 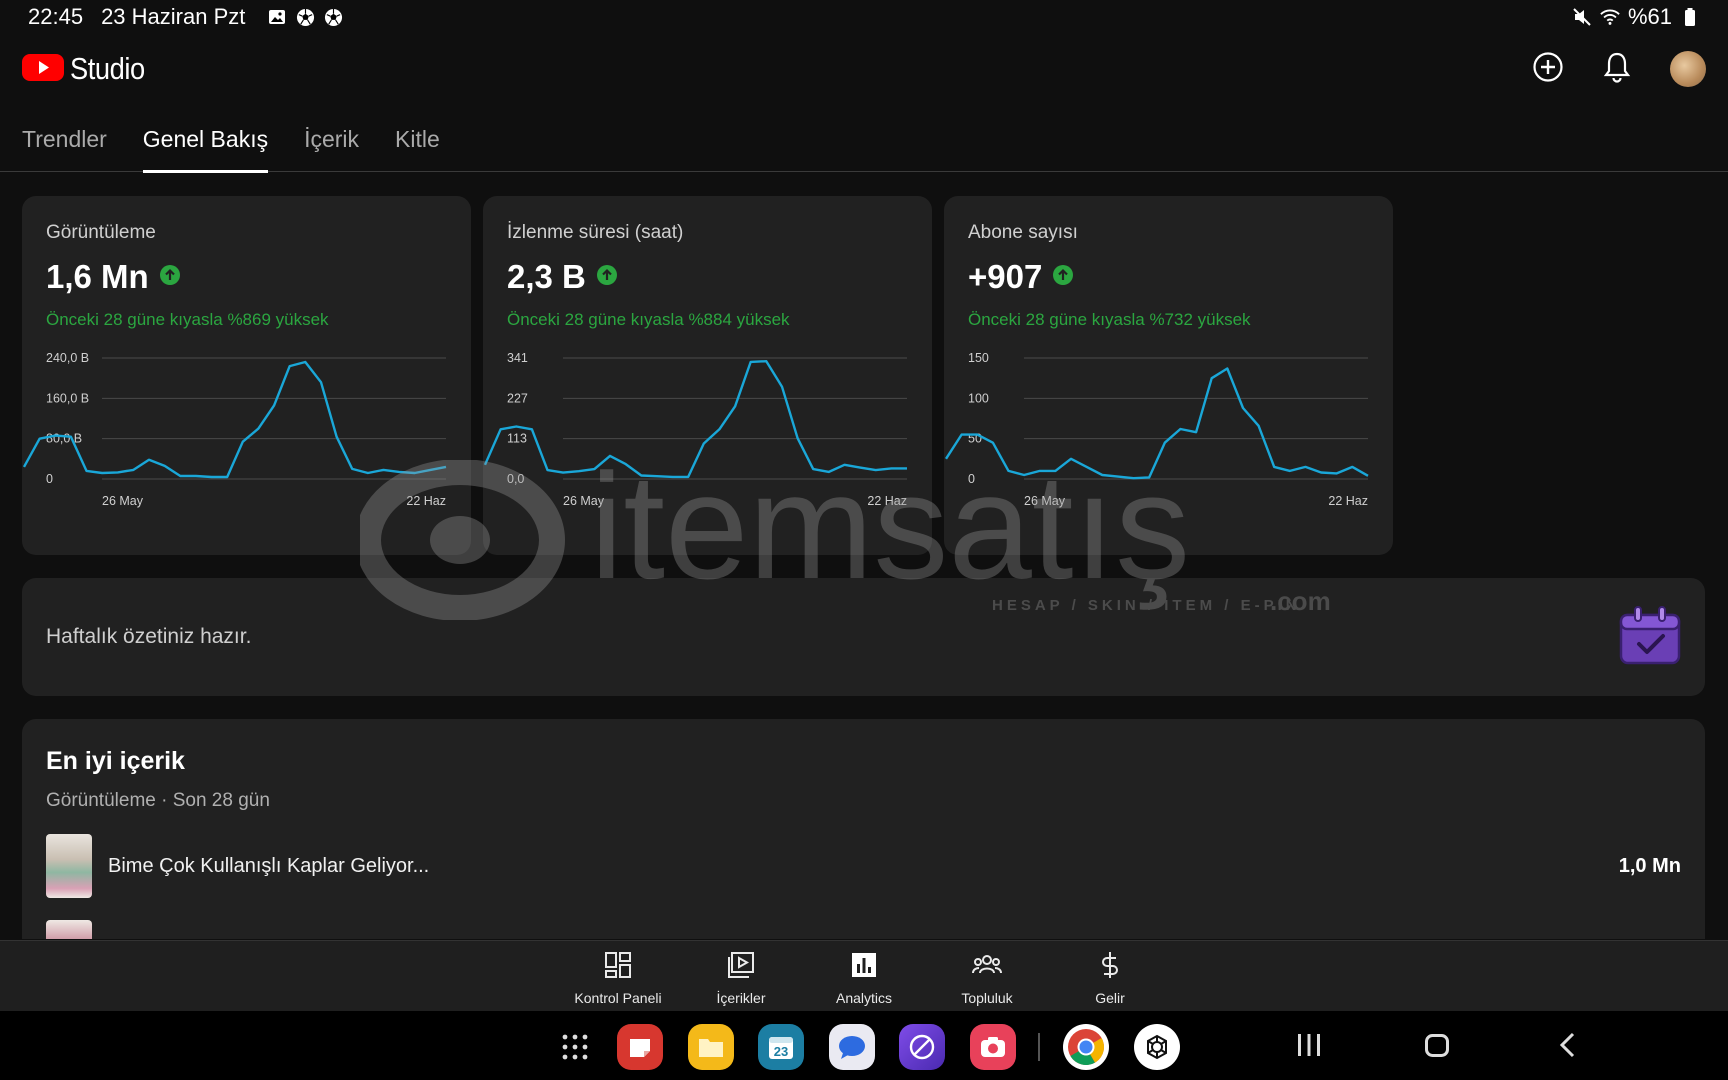 What do you see at coordinates (64, 439) in the screenshot?
I see `y-tick-label: 80,0 B` at bounding box center [64, 439].